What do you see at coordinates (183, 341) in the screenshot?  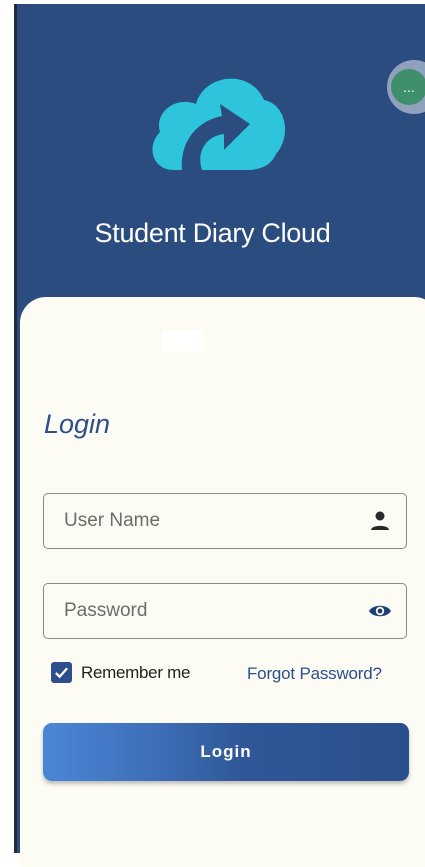 I see `placeholder-mark` at bounding box center [183, 341].